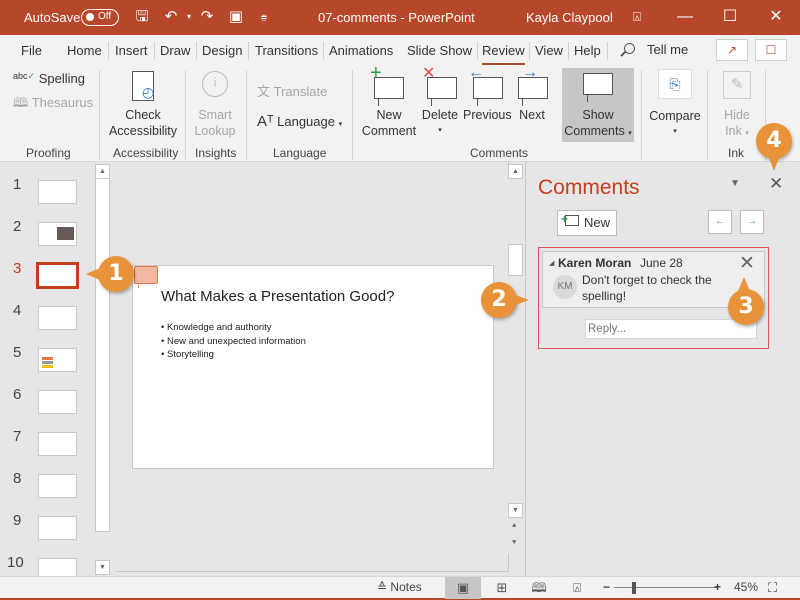 This screenshot has width=800, height=600. I want to click on next-comment-button: → Next, so click(532, 94).